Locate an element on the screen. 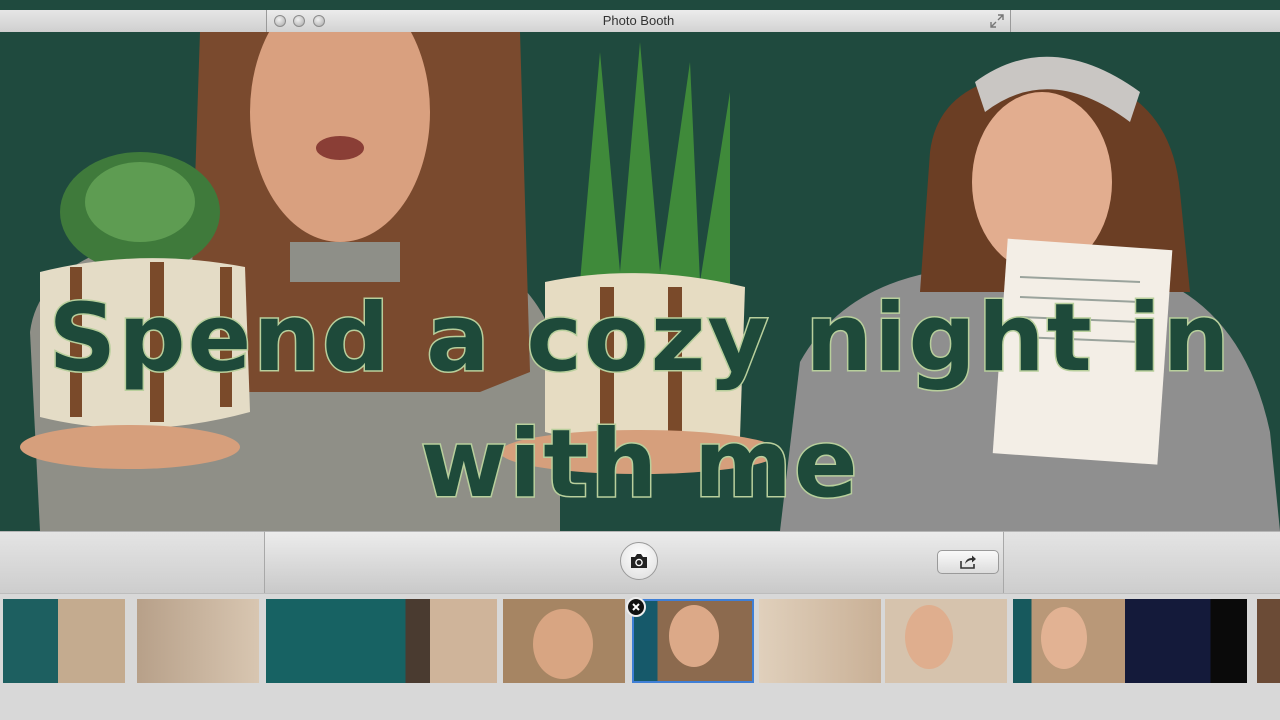 This screenshot has height=720, width=1280. window-titlebar: Photo Booth is located at coordinates (638, 21).